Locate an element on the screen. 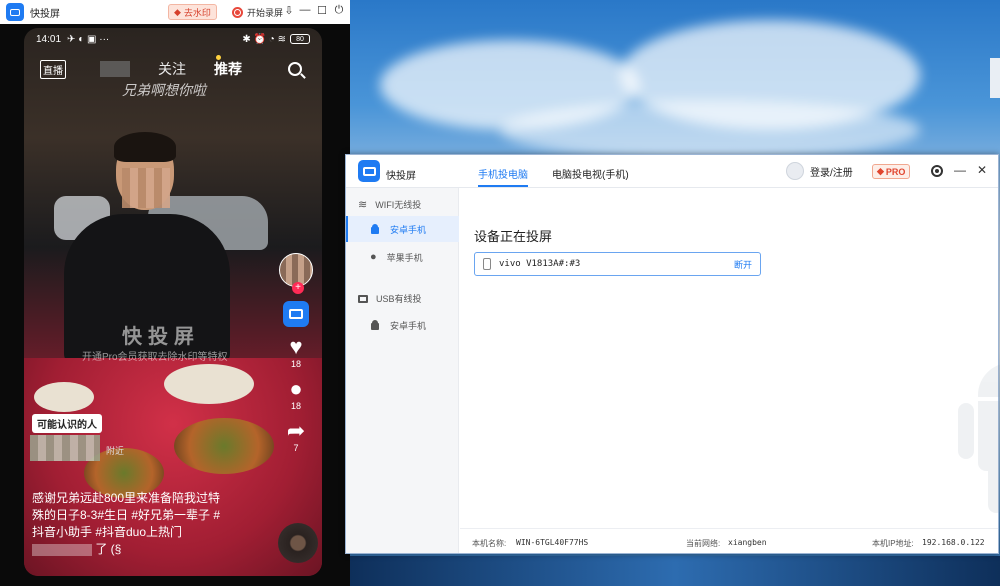 This screenshot has width=1000, height=586. mirror-title: 快投屏 is located at coordinates (45, 14).